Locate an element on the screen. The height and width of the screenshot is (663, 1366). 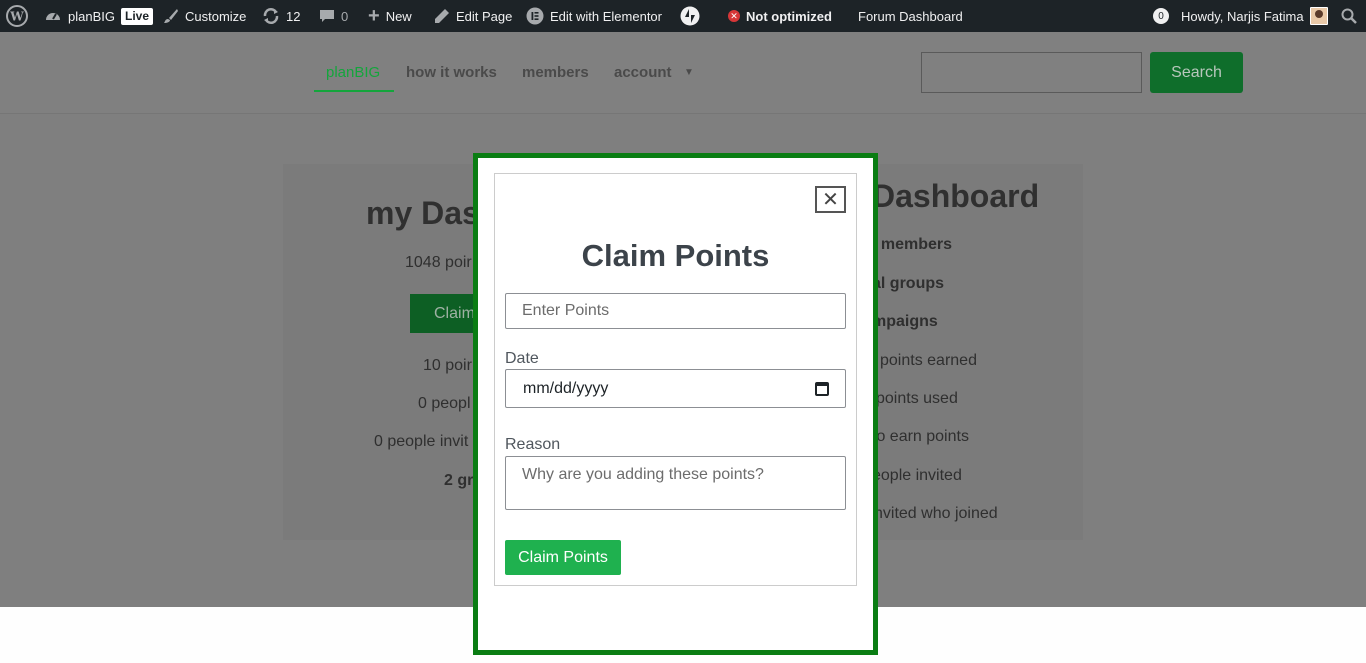
forum-stat-line: l members is located at coordinates (912, 244).